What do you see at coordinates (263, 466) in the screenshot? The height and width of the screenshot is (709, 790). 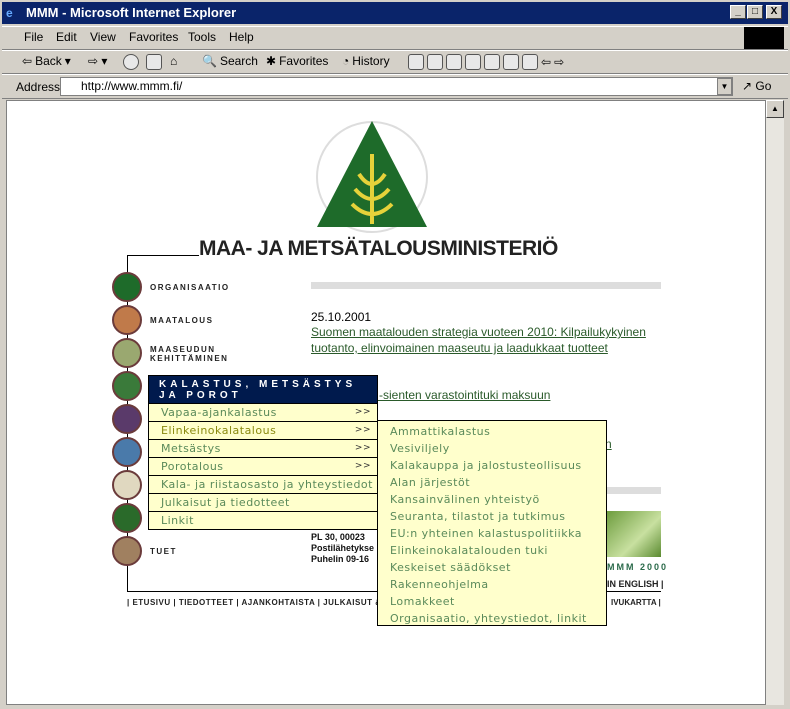 I see `menu-item: Porotalous >>` at bounding box center [263, 466].